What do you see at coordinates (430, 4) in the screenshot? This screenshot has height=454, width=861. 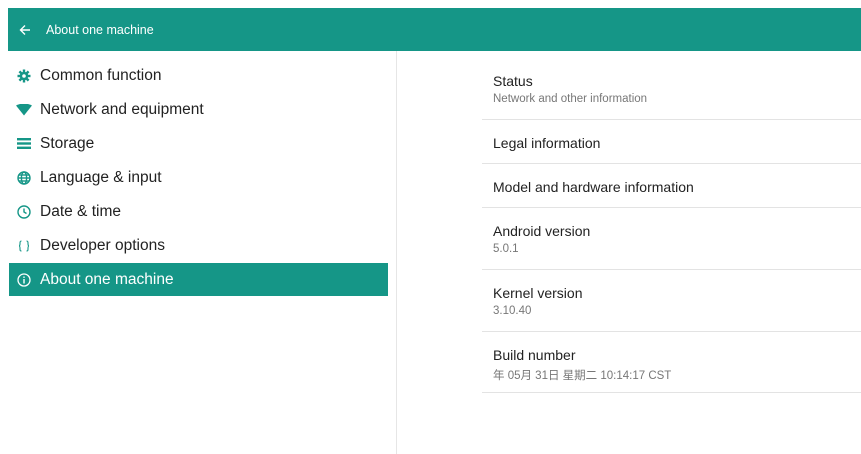 I see `window-top-margin` at bounding box center [430, 4].